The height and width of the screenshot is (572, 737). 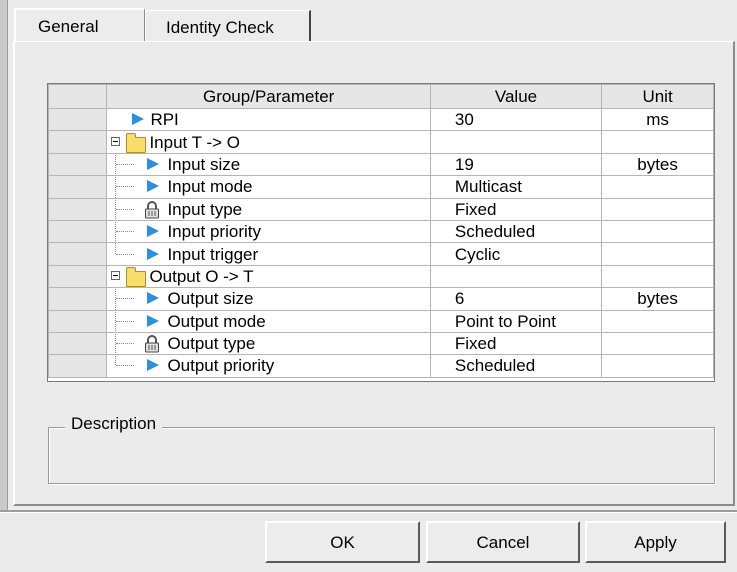 I want to click on row-header-corner, so click(x=77, y=96).